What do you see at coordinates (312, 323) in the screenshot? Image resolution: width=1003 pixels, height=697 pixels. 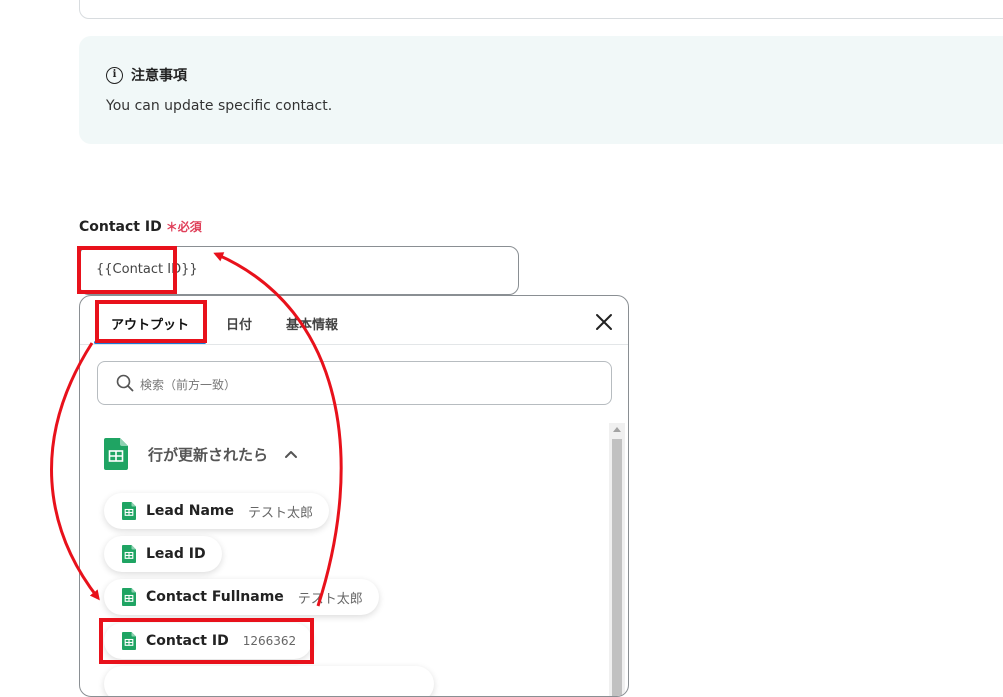 I see `tab-basic-info: 基本情報` at bounding box center [312, 323].